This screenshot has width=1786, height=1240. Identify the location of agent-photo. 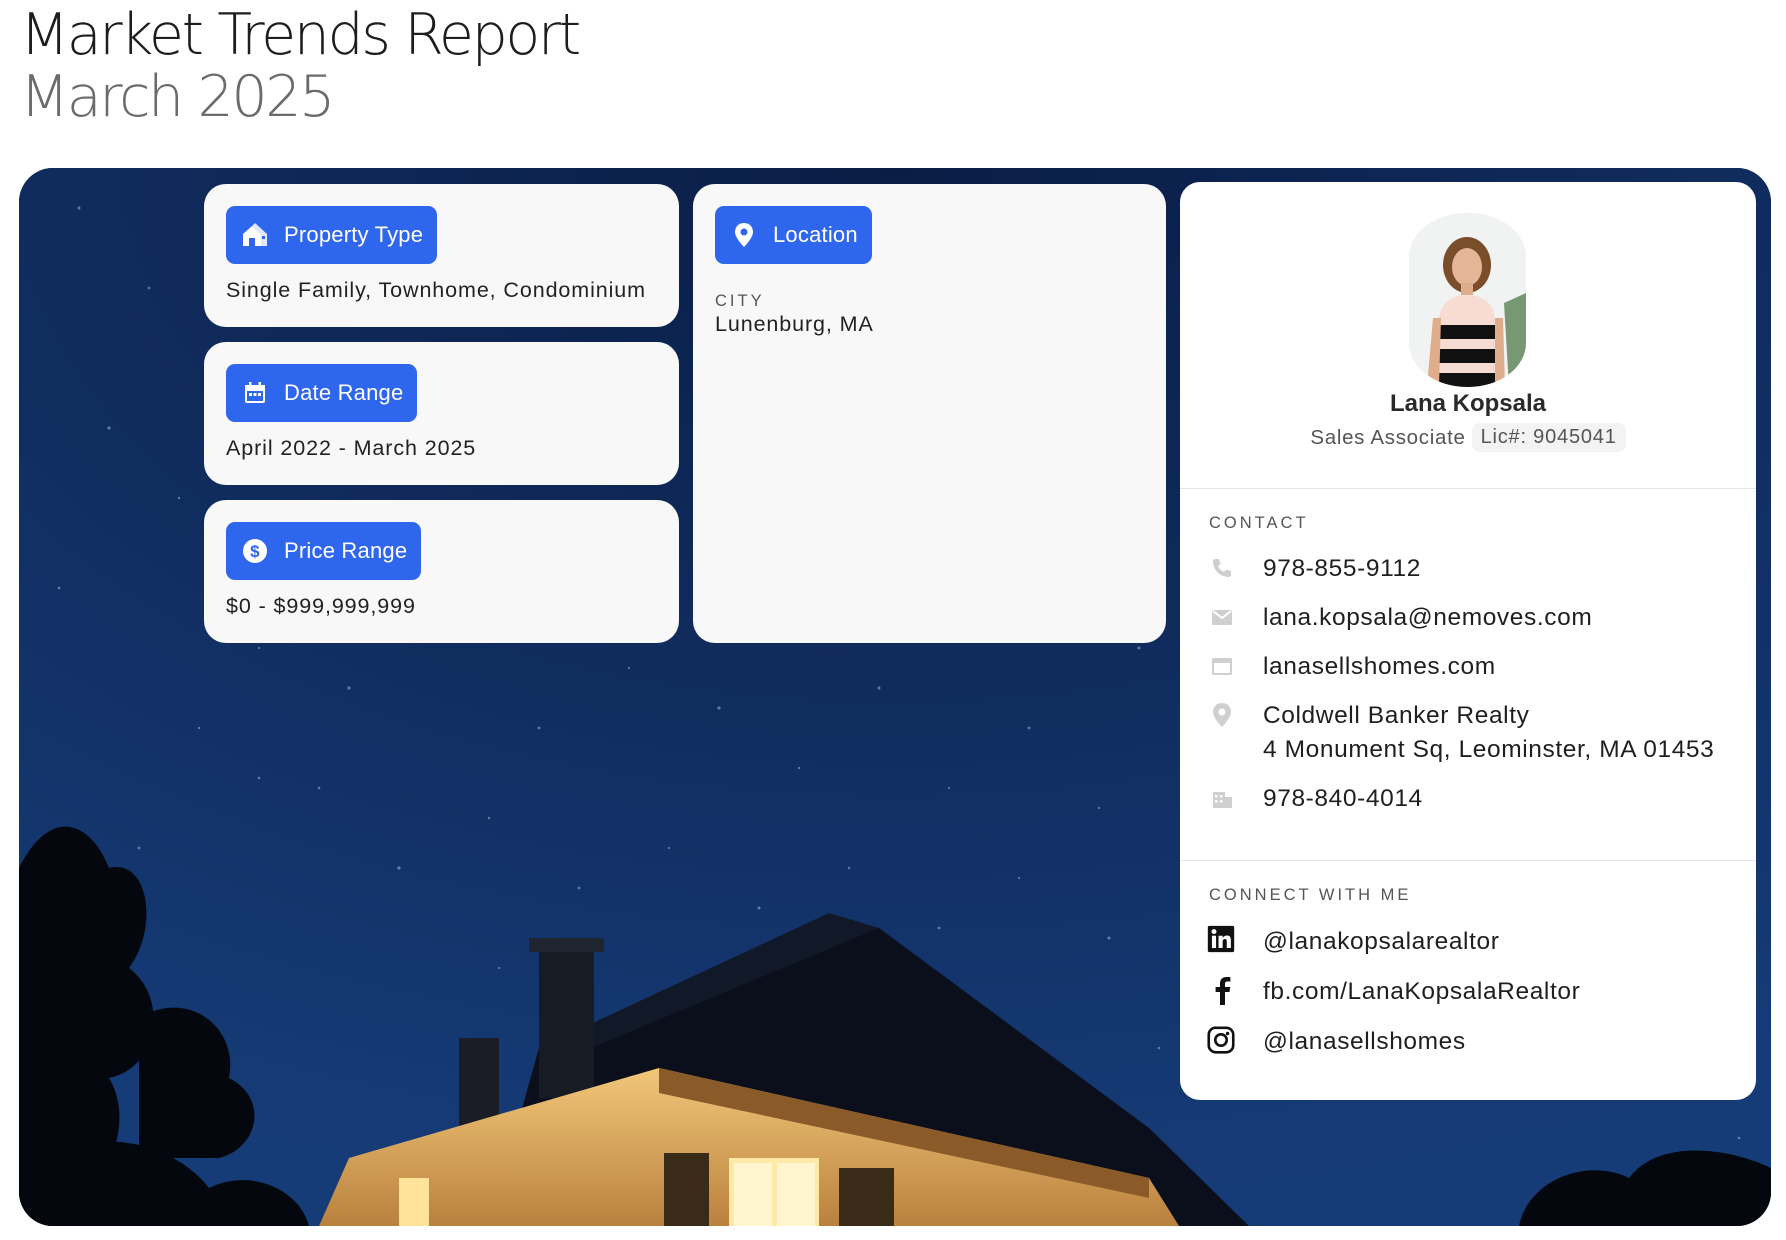
(1467, 300).